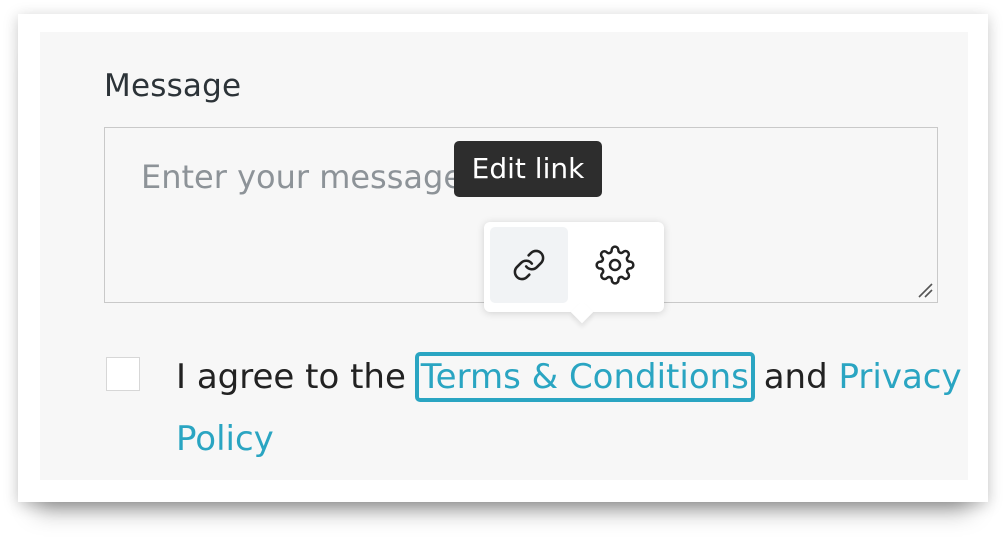 This screenshot has width=1006, height=546. What do you see at coordinates (795, 377) in the screenshot?
I see `agree-conjunction: and` at bounding box center [795, 377].